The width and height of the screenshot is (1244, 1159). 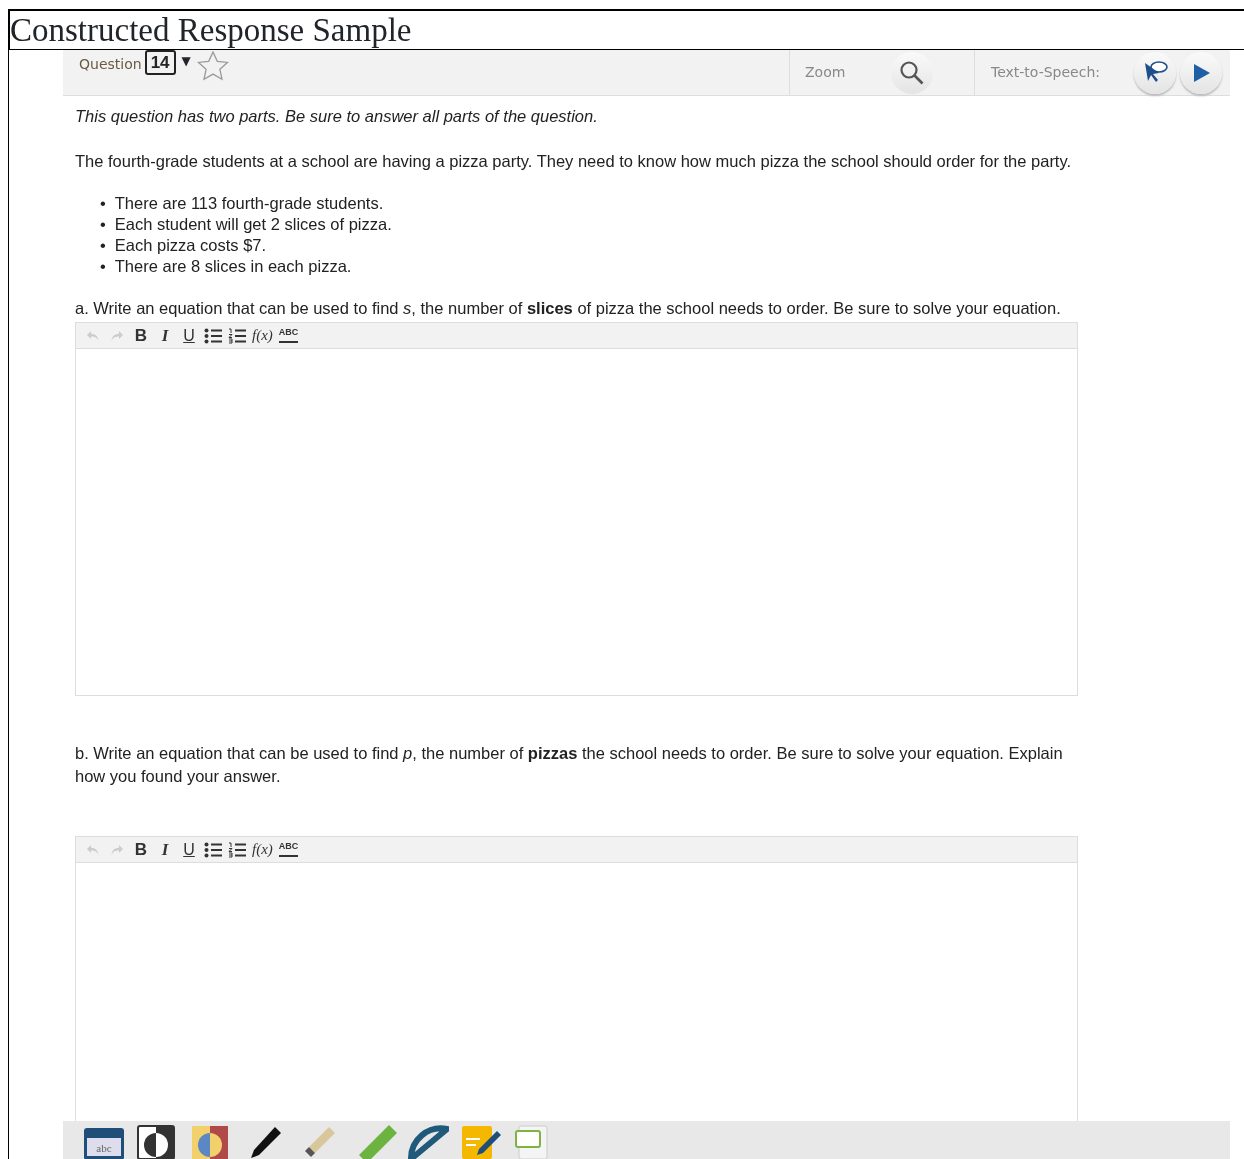 What do you see at coordinates (186, 61) in the screenshot?
I see `dropdown-arrow: ▼` at bounding box center [186, 61].